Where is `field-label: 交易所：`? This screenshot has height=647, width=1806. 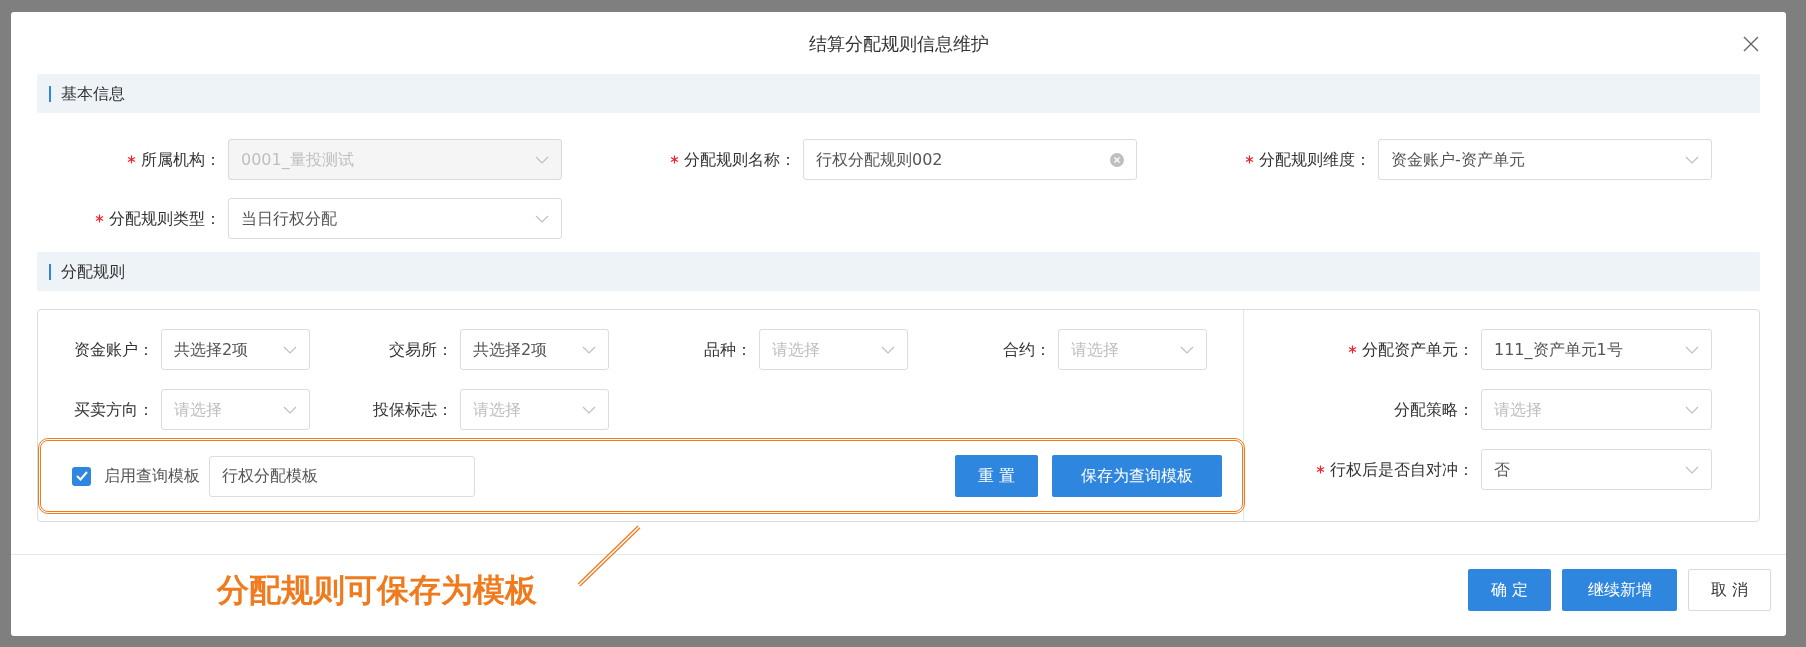 field-label: 交易所： is located at coordinates (421, 349).